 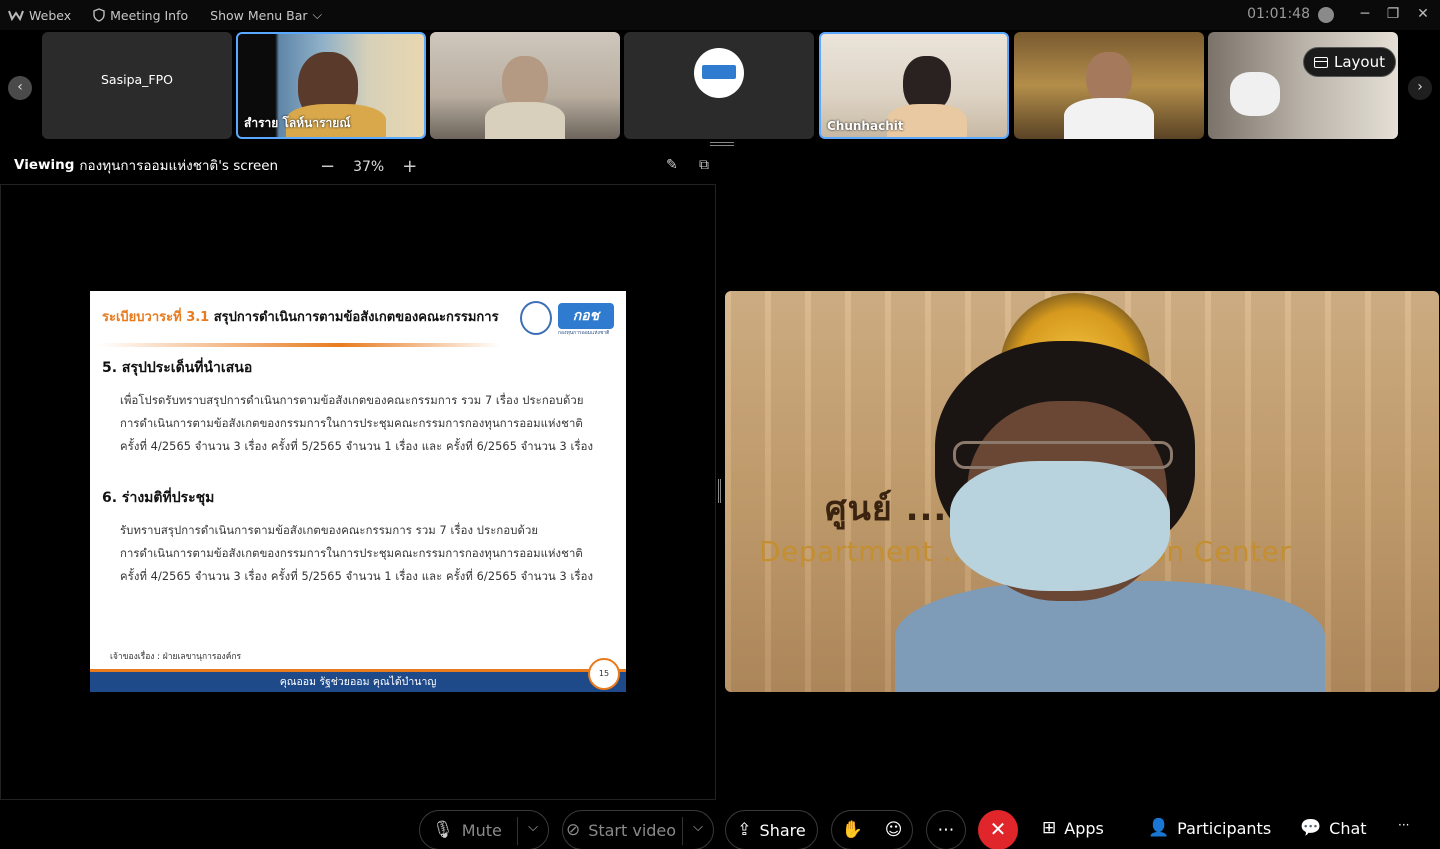 What do you see at coordinates (1110, 636) in the screenshot?
I see `speaker-body` at bounding box center [1110, 636].